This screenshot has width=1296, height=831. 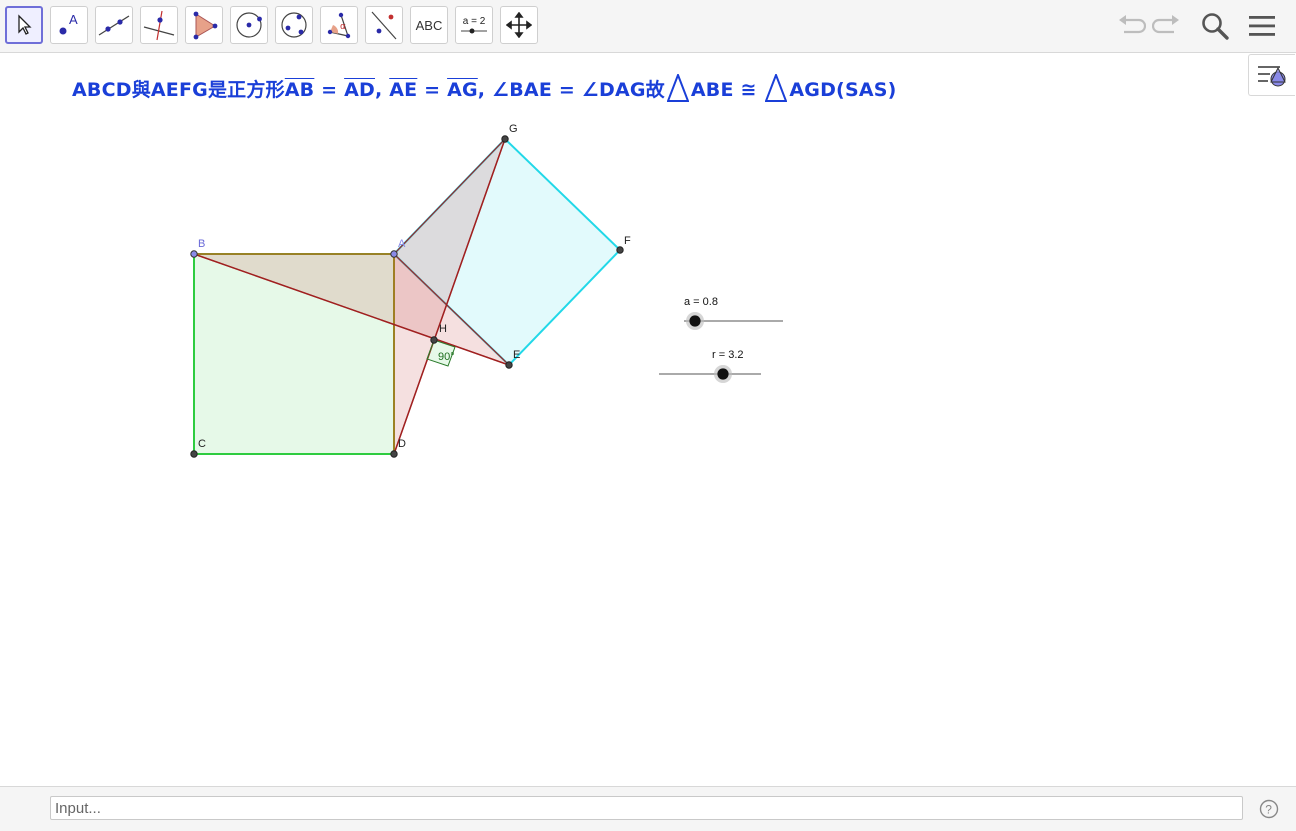 I want to click on point-b, so click(x=194, y=254).